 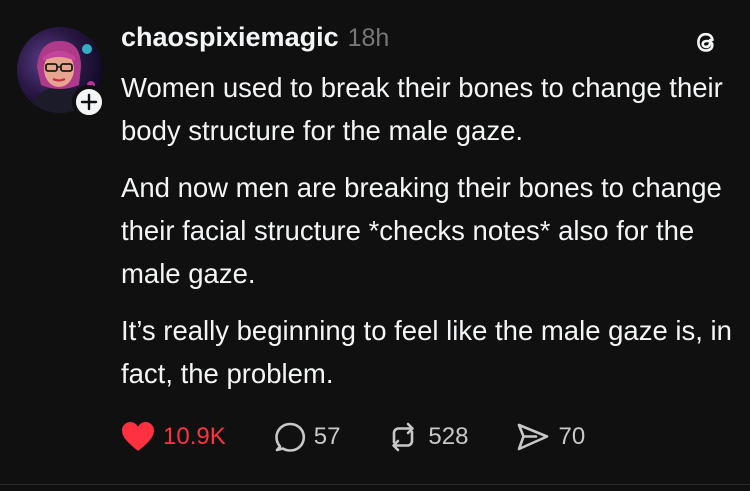 I want to click on repost-count: 528, so click(x=448, y=436).